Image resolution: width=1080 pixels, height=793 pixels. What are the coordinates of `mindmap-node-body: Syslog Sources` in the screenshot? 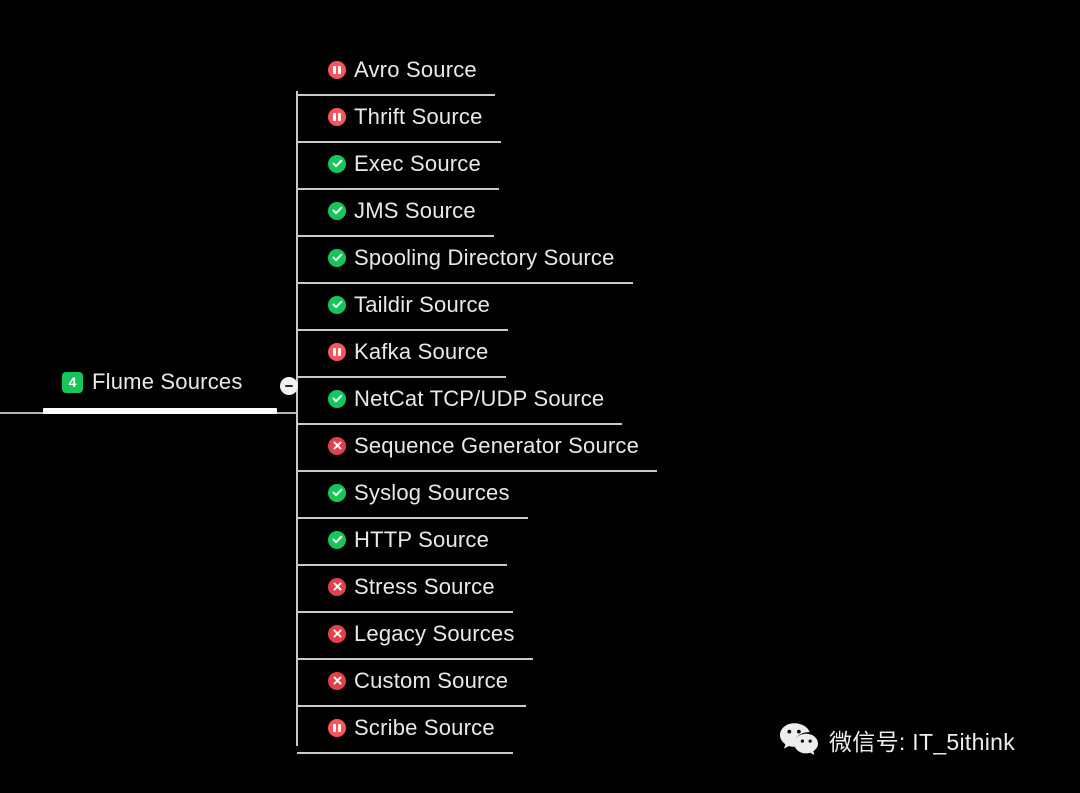 It's located at (412, 497).